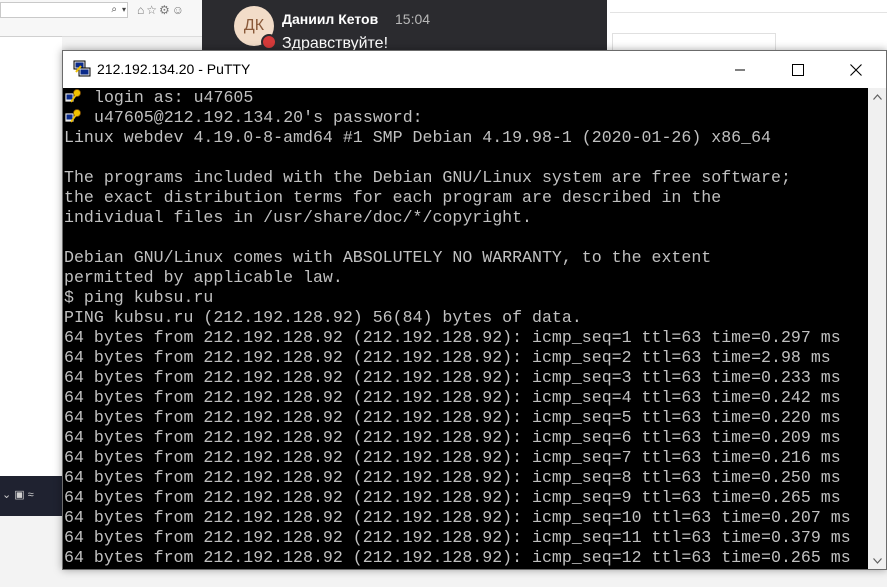  Describe the element at coordinates (141, 10) in the screenshot. I see `home-icon: ⌂` at that location.